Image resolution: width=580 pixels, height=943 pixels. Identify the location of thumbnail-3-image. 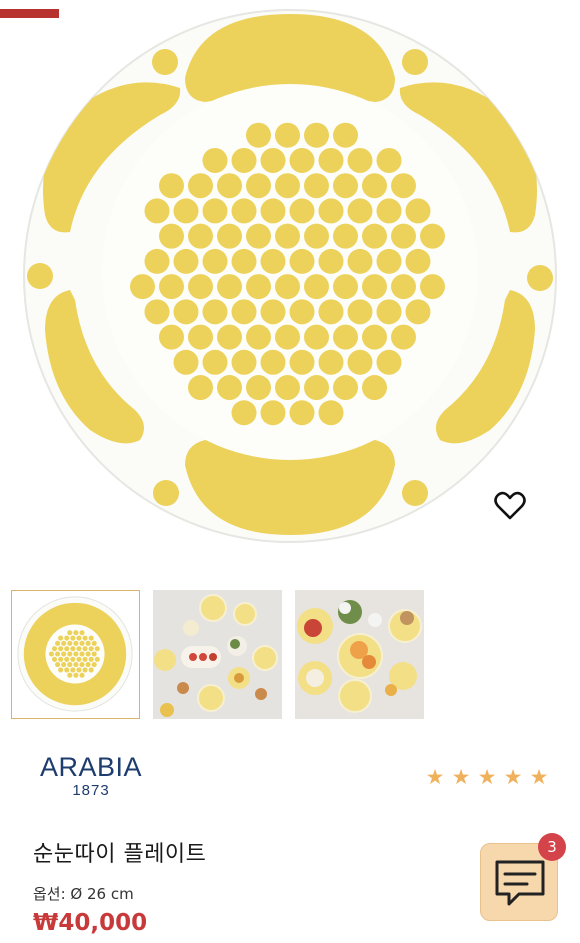
(359, 654).